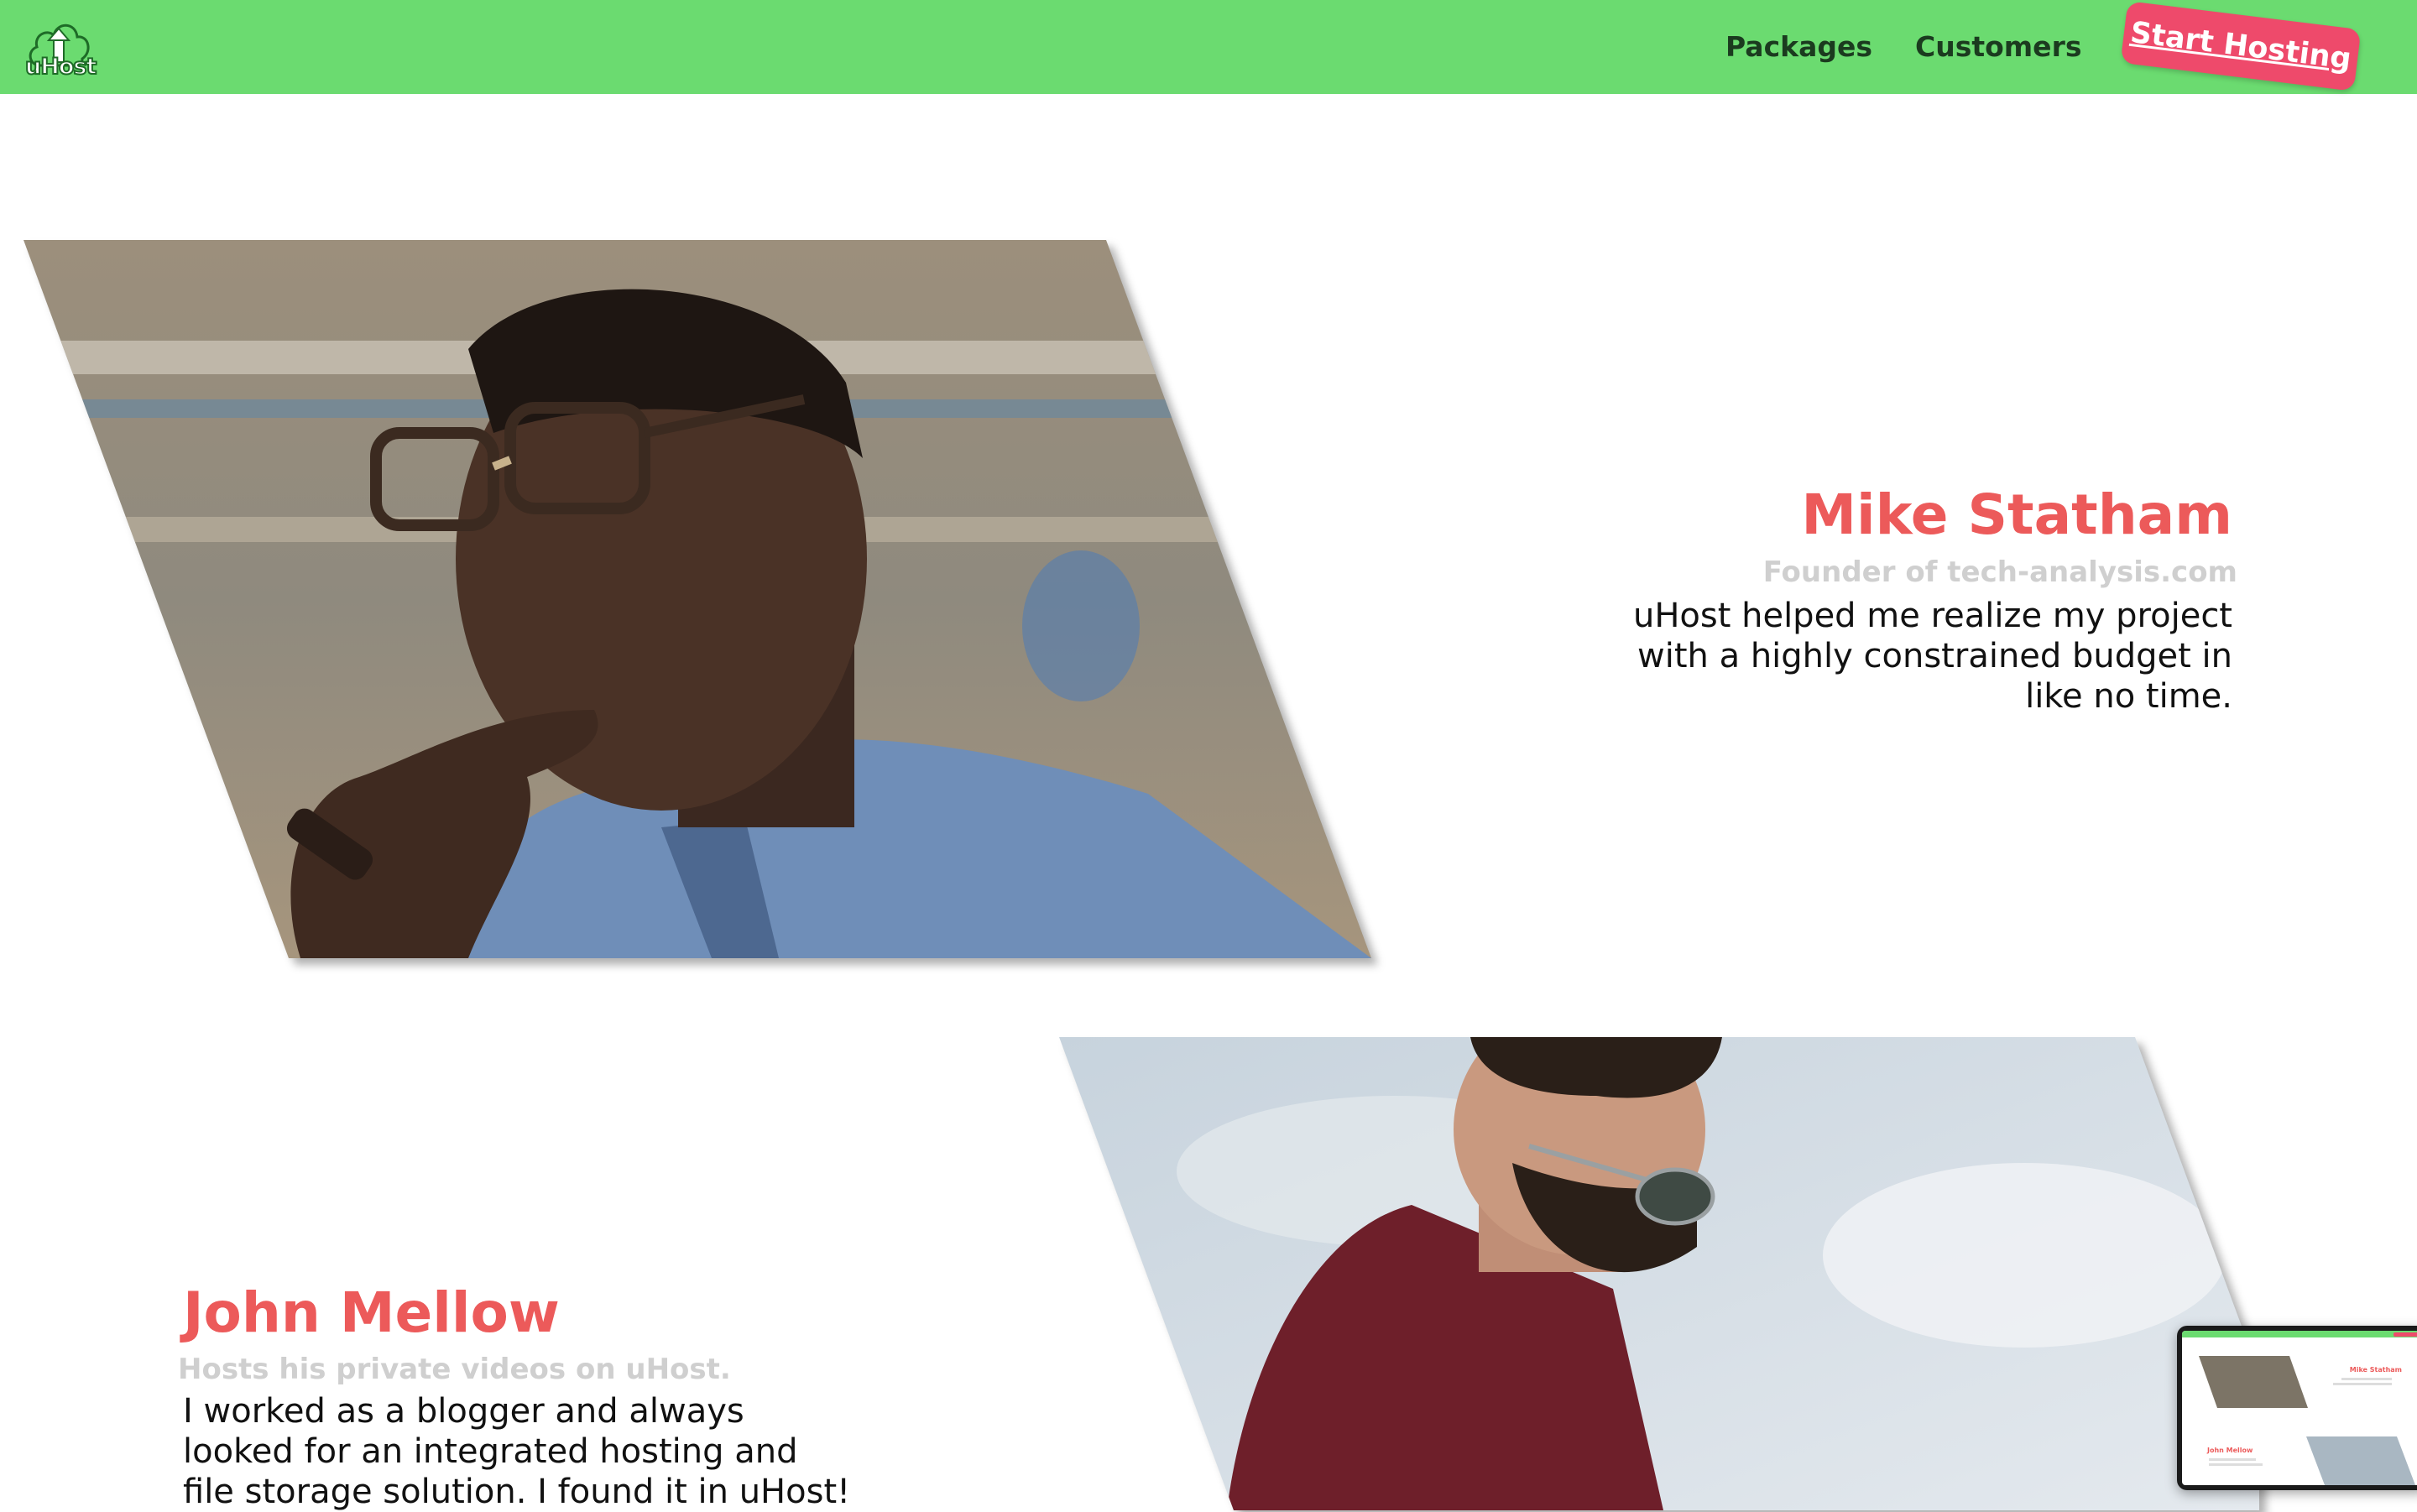  Describe the element at coordinates (2230, 1450) in the screenshot. I see `preview-label-2: John Mellow` at that location.